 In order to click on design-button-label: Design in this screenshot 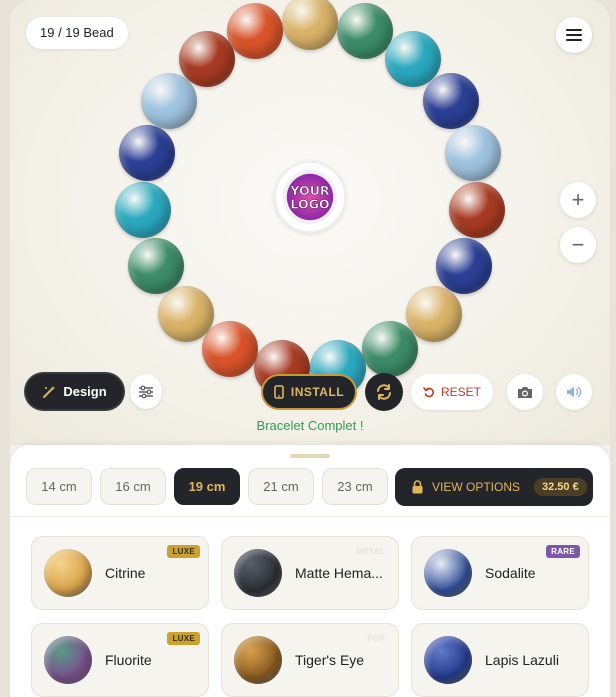, I will do `click(85, 391)`.